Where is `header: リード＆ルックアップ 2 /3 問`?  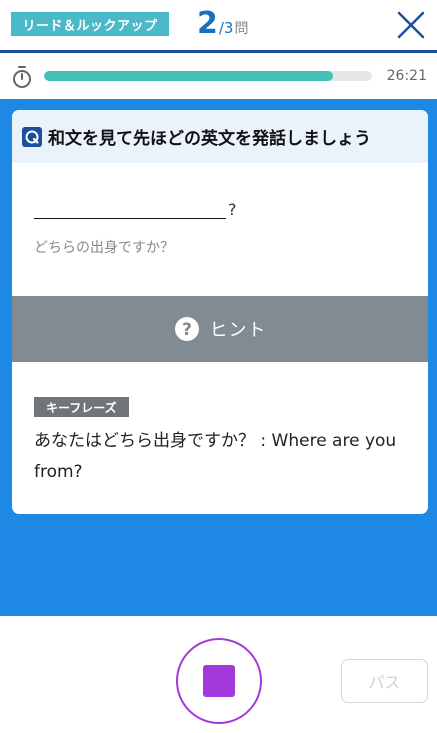 header: リード＆ルックアップ 2 /3 問 is located at coordinates (218, 25).